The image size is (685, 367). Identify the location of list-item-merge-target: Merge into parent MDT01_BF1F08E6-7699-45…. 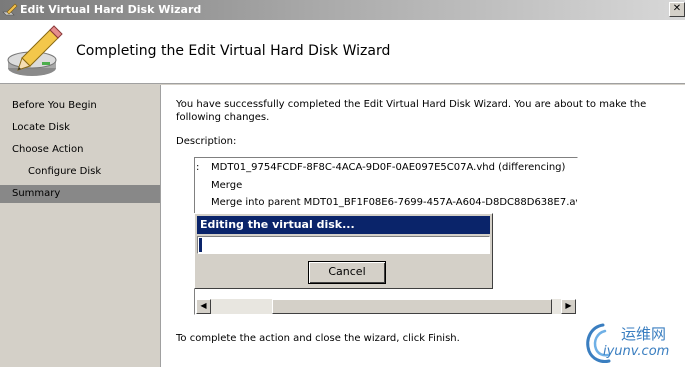
(394, 202).